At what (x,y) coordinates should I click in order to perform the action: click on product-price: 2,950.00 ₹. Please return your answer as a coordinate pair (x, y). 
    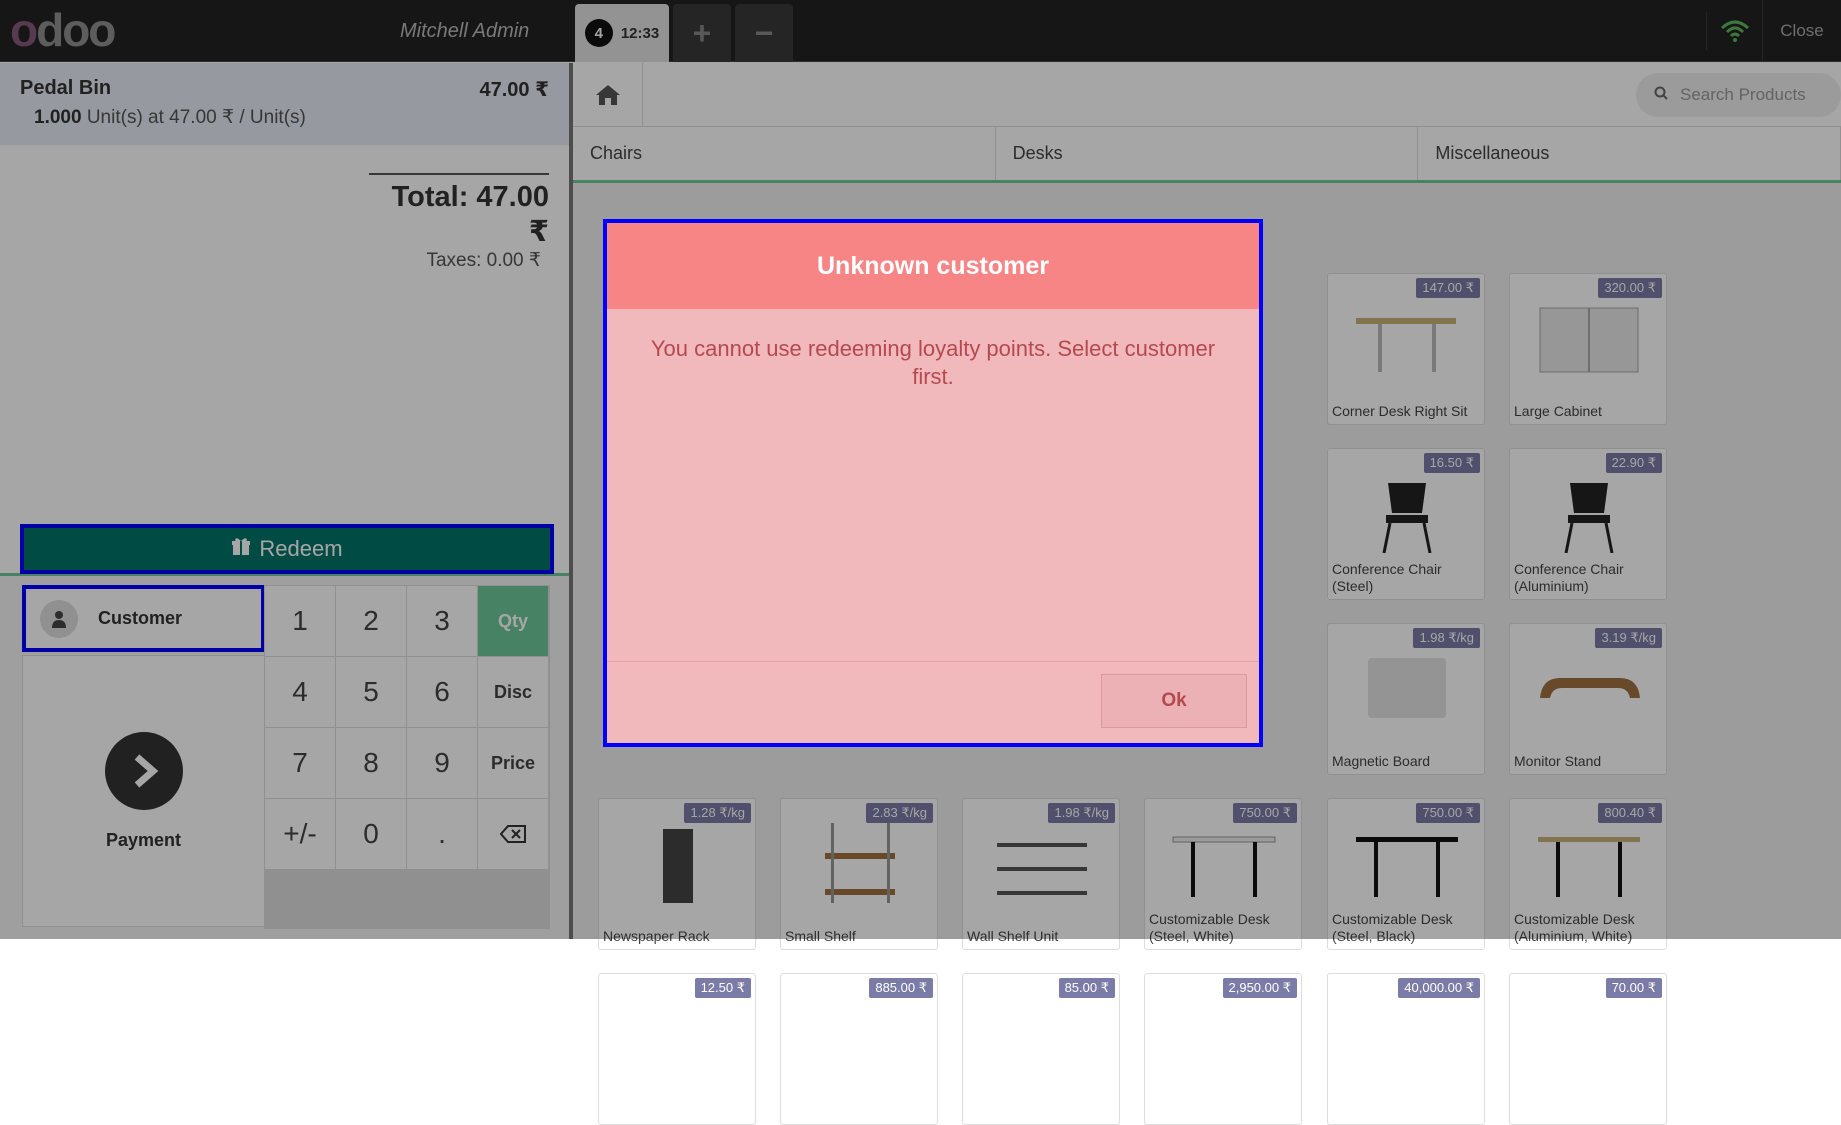
    Looking at the image, I should click on (1259, 988).